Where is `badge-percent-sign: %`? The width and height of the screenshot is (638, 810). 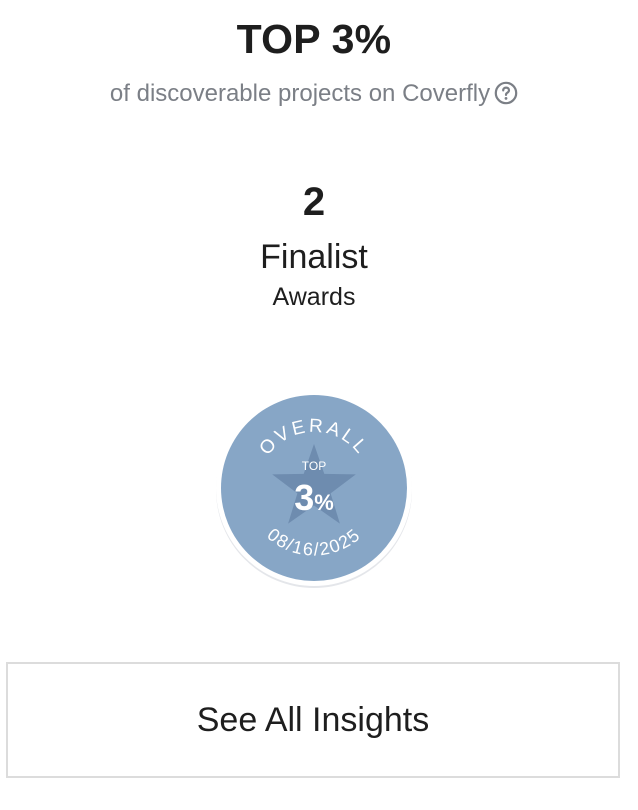
badge-percent-sign: % is located at coordinates (324, 502).